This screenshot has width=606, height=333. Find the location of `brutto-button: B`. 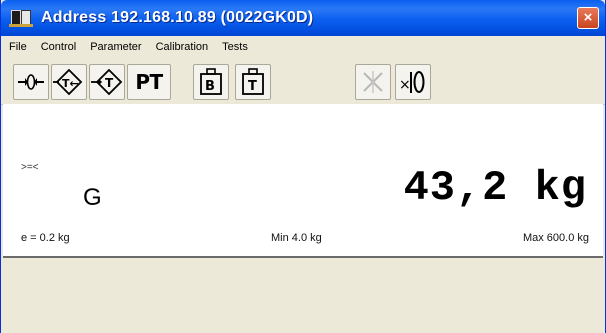

brutto-button: B is located at coordinates (211, 82).